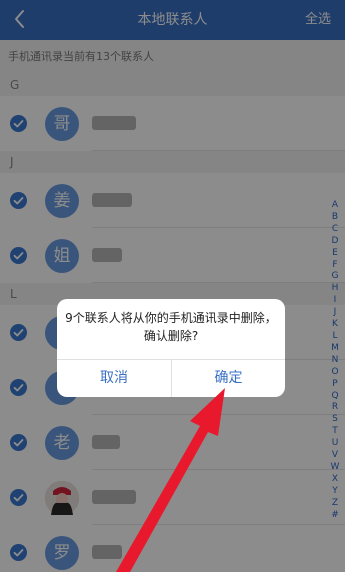 The image size is (345, 580). I want to click on dialog-message: 9个联系人将从你的手机通讯录中删除， 确认删除?, so click(171, 327).